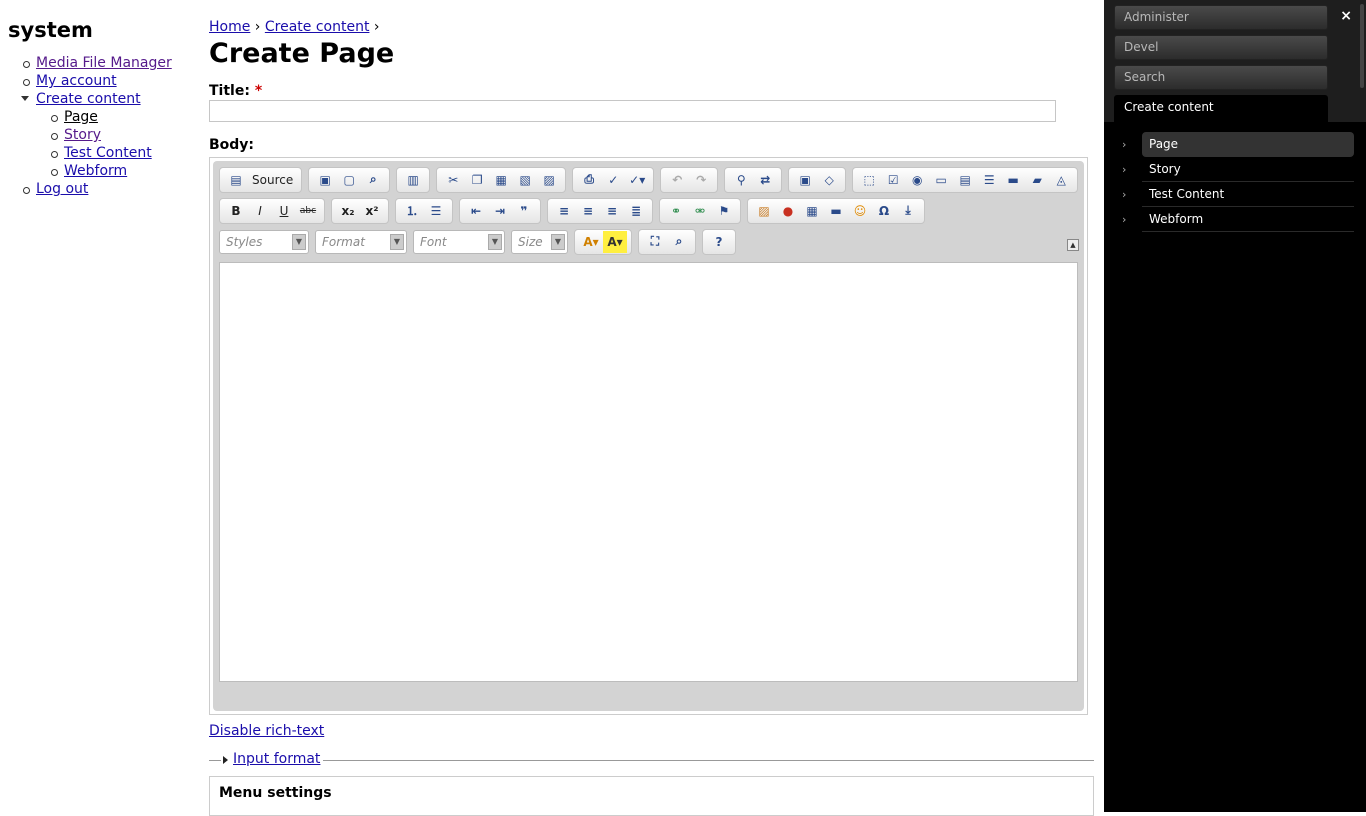 This screenshot has height=816, width=1366. Describe the element at coordinates (908, 211) in the screenshot. I see `page-break-icon: ⤓` at that location.